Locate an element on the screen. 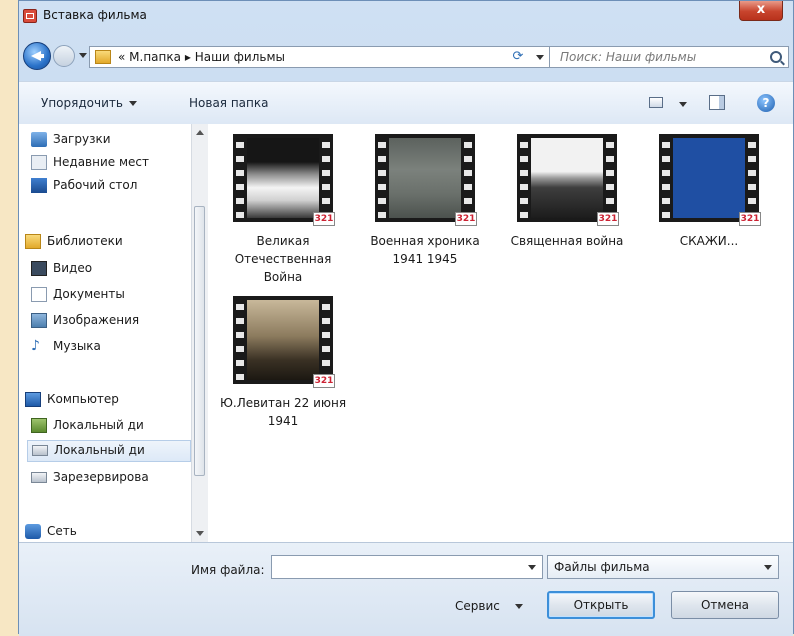  sidebar-item-label: Библиотеки is located at coordinates (85, 241).